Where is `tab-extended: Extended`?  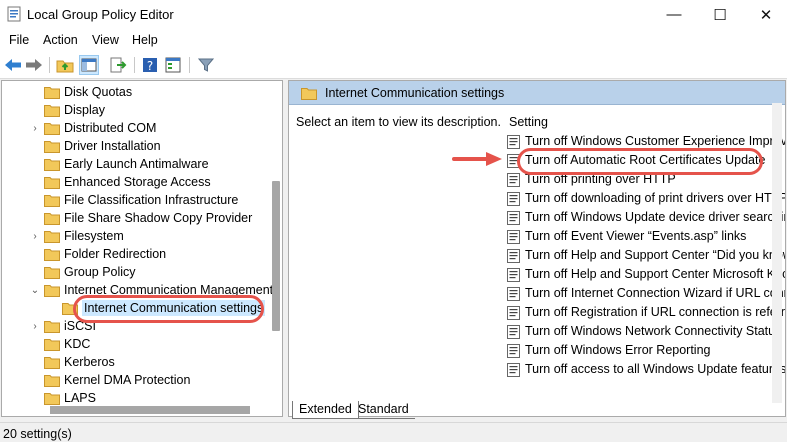 tab-extended: Extended is located at coordinates (325, 410).